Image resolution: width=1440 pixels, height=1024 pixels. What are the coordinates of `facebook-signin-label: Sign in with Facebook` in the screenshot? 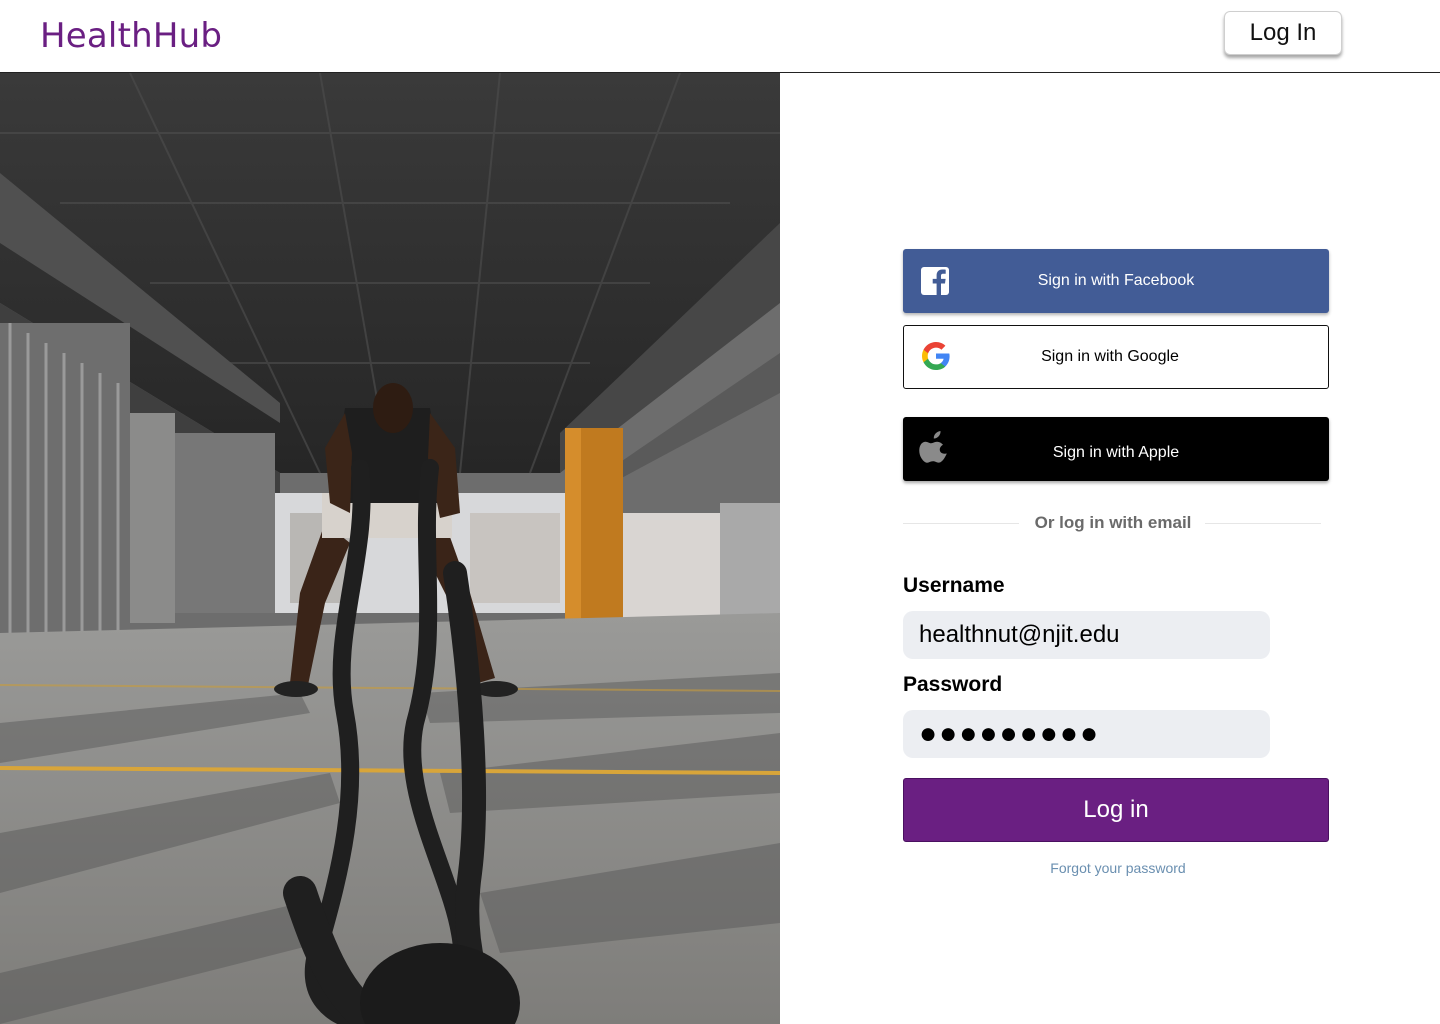 It's located at (1116, 280).